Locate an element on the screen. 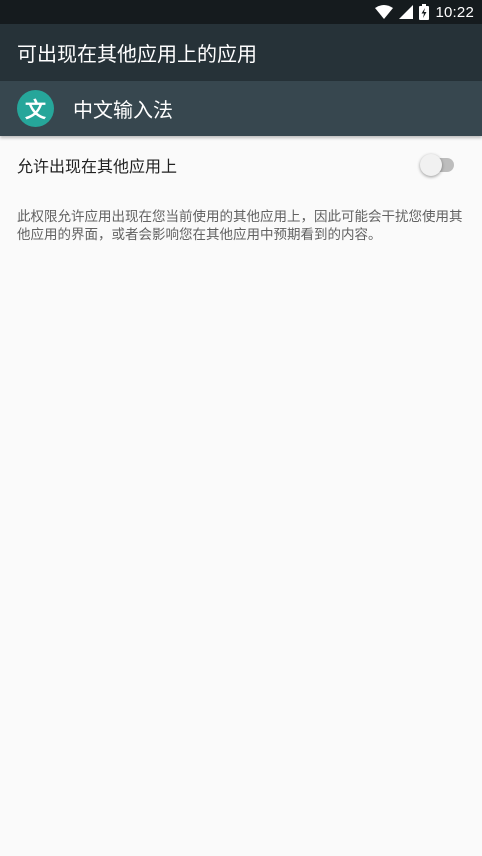 The image size is (482, 856). app-icon: 文 is located at coordinates (35, 108).